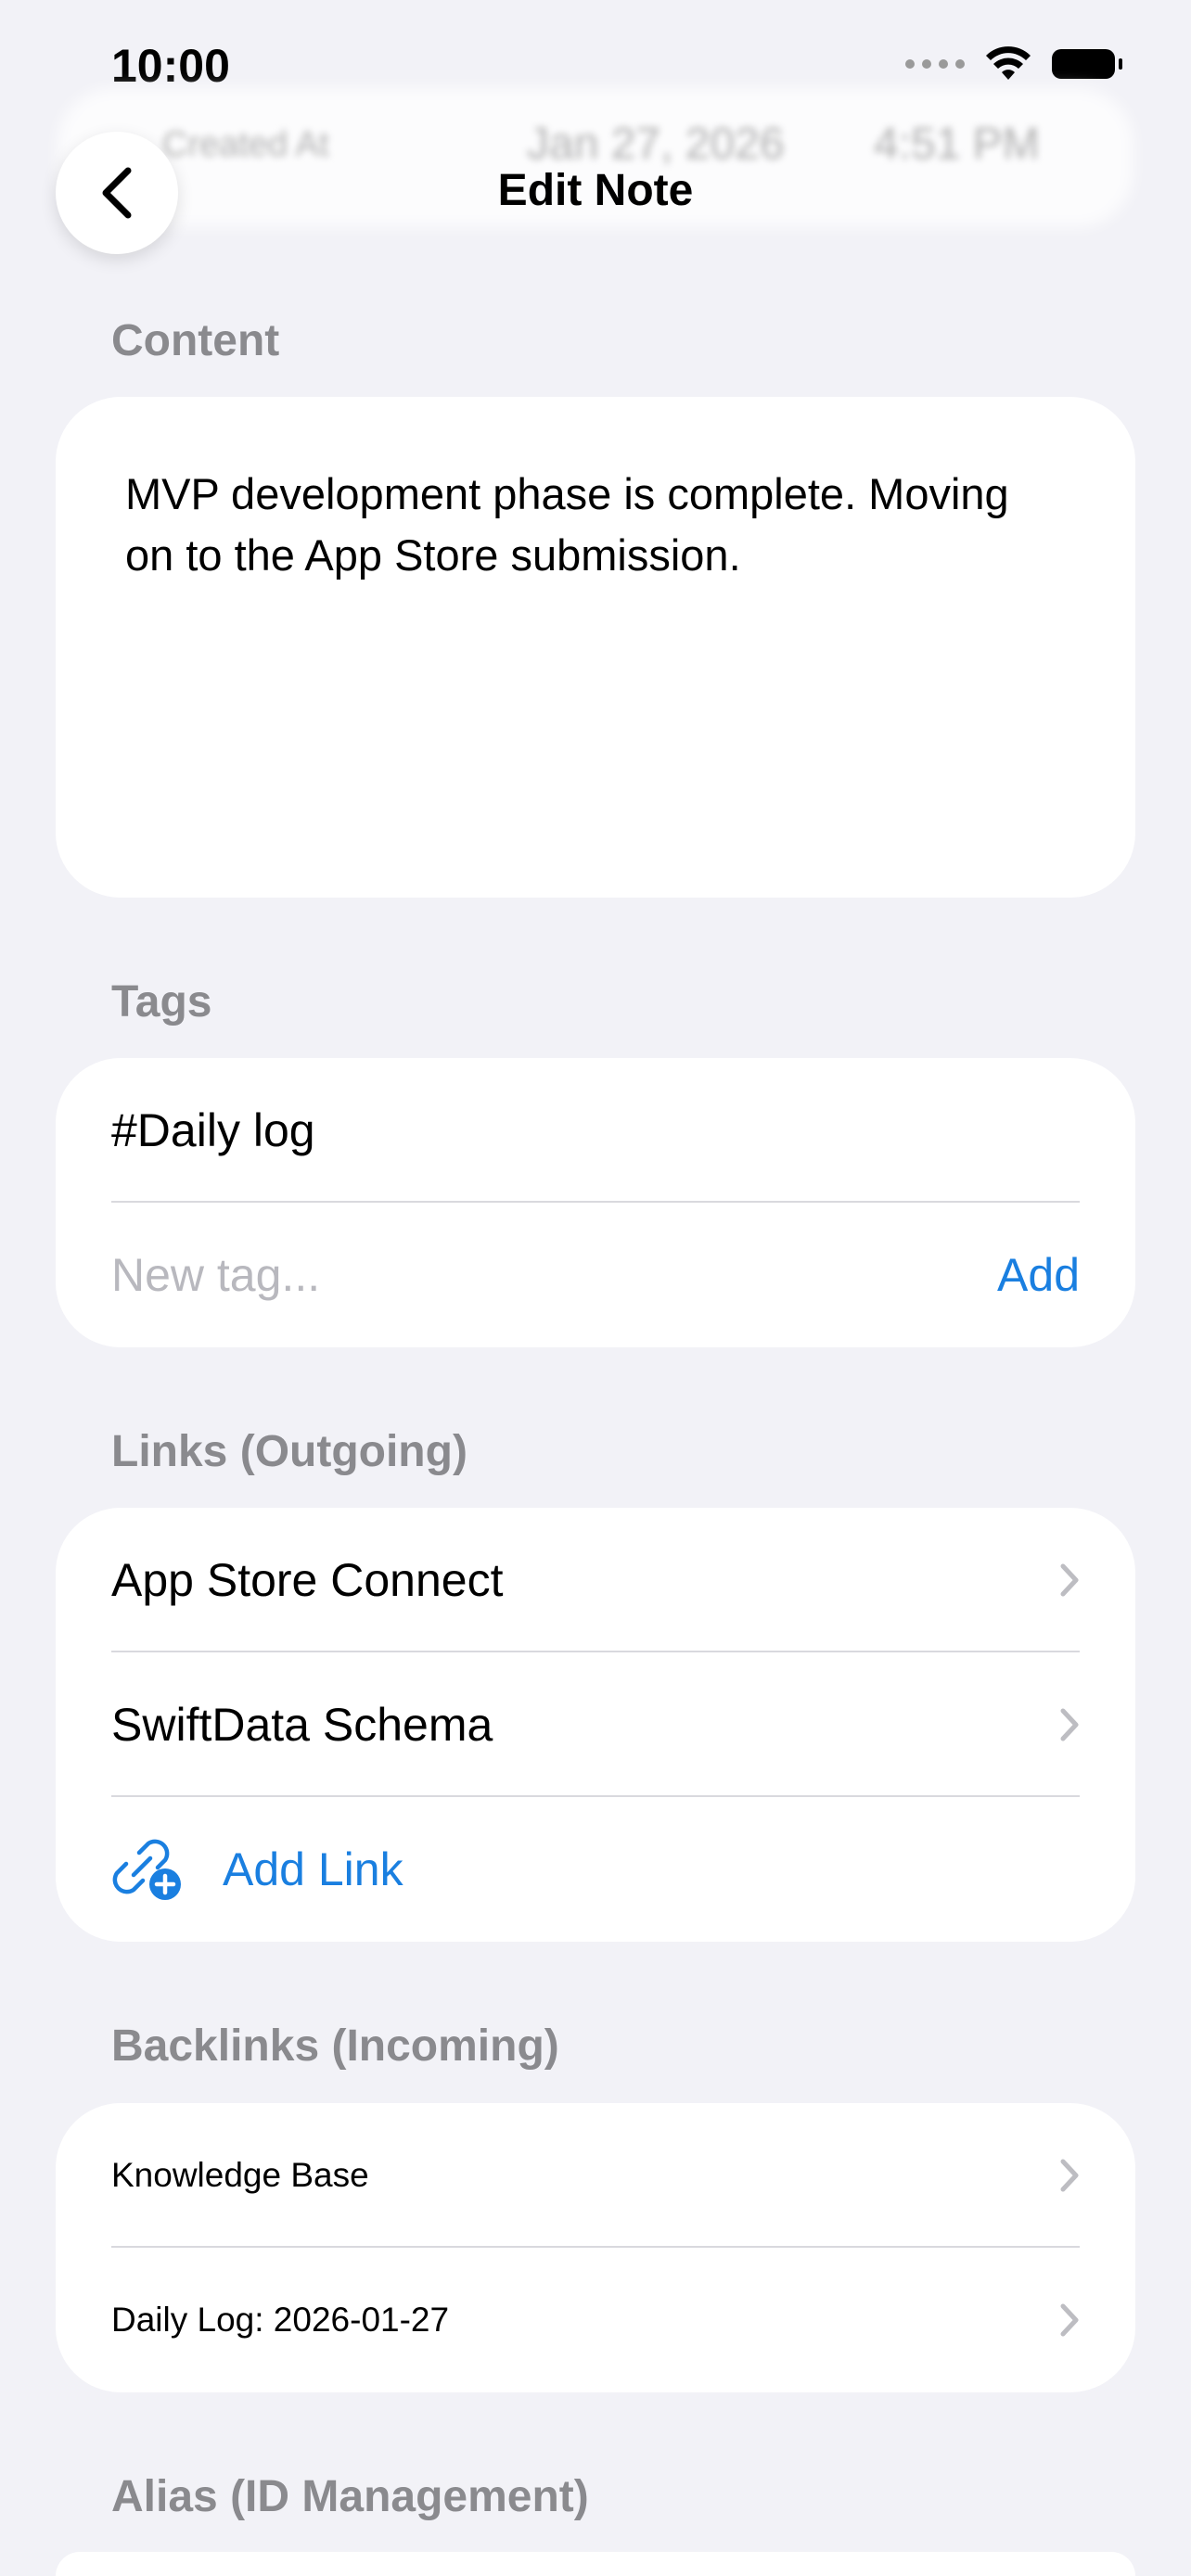  Describe the element at coordinates (335, 2046) in the screenshot. I see `section-header-backlinks: Backlinks (Incoming)` at that location.